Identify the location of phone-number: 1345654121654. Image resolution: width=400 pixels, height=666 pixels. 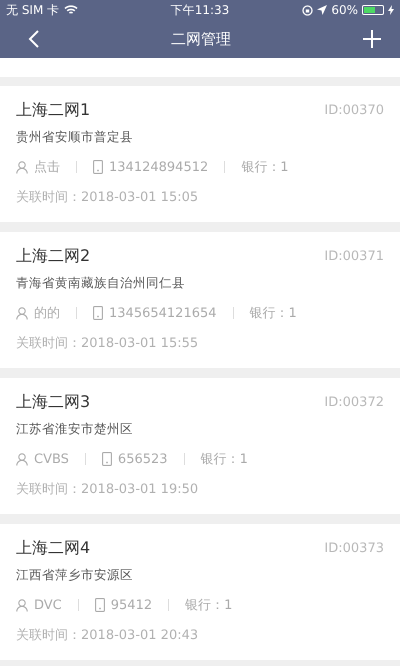
(163, 313).